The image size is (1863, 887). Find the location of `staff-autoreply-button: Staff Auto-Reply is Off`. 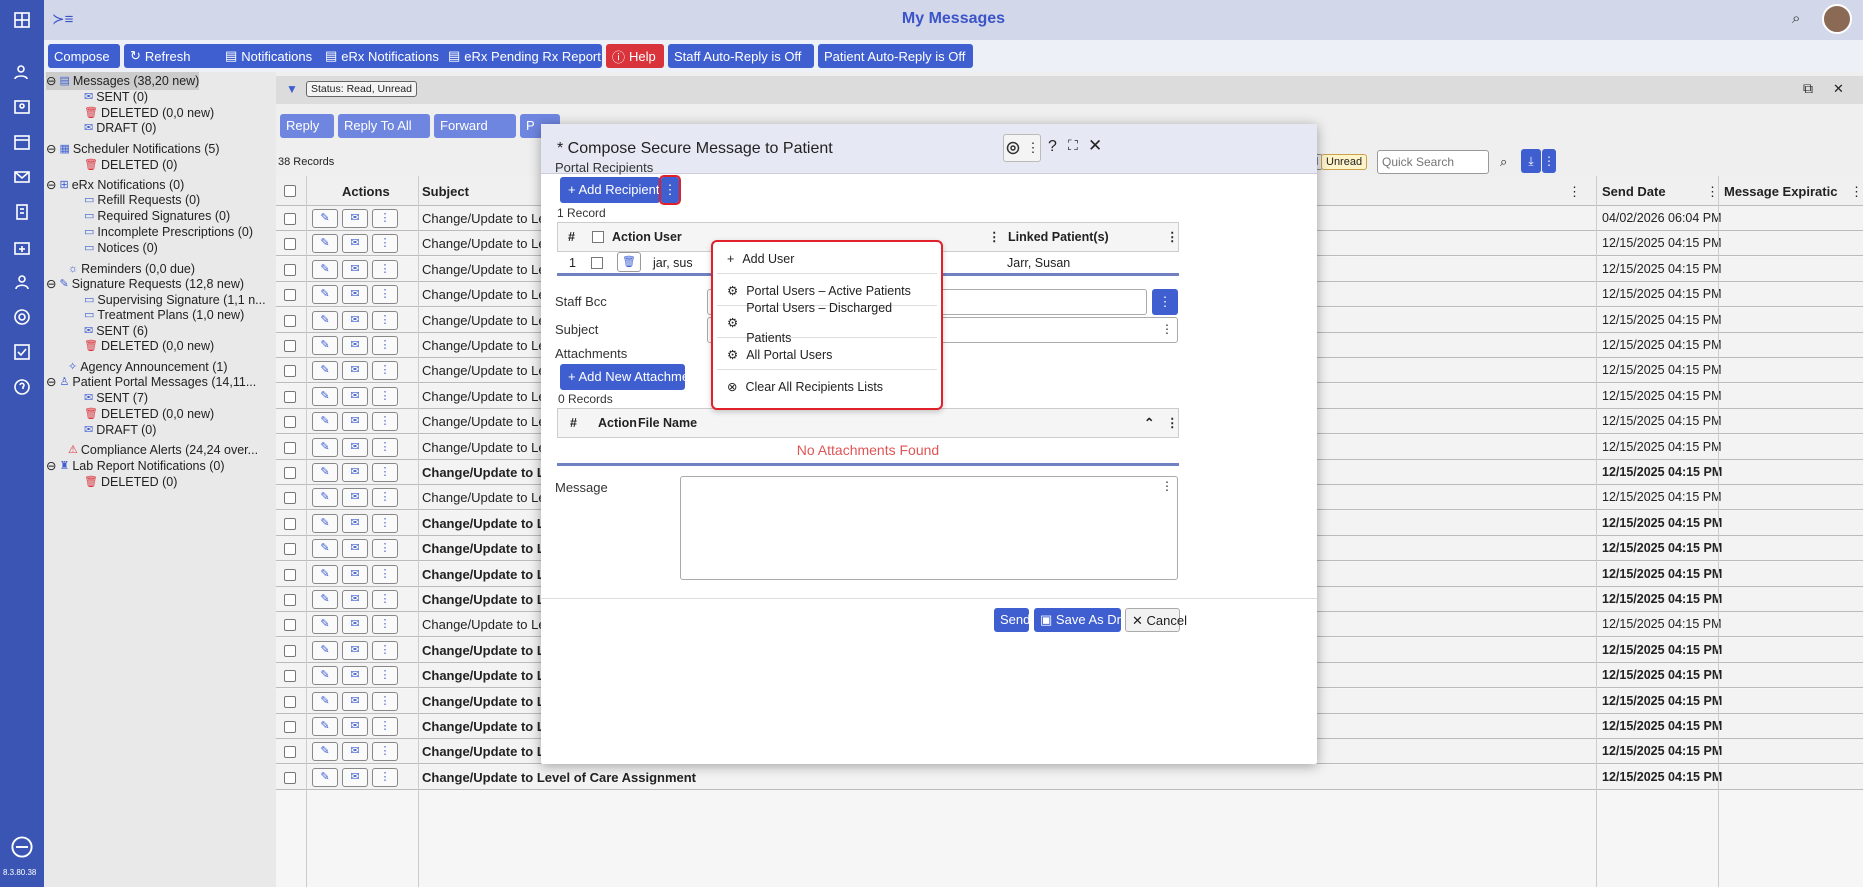

staff-autoreply-button: Staff Auto-Reply is Off is located at coordinates (741, 56).